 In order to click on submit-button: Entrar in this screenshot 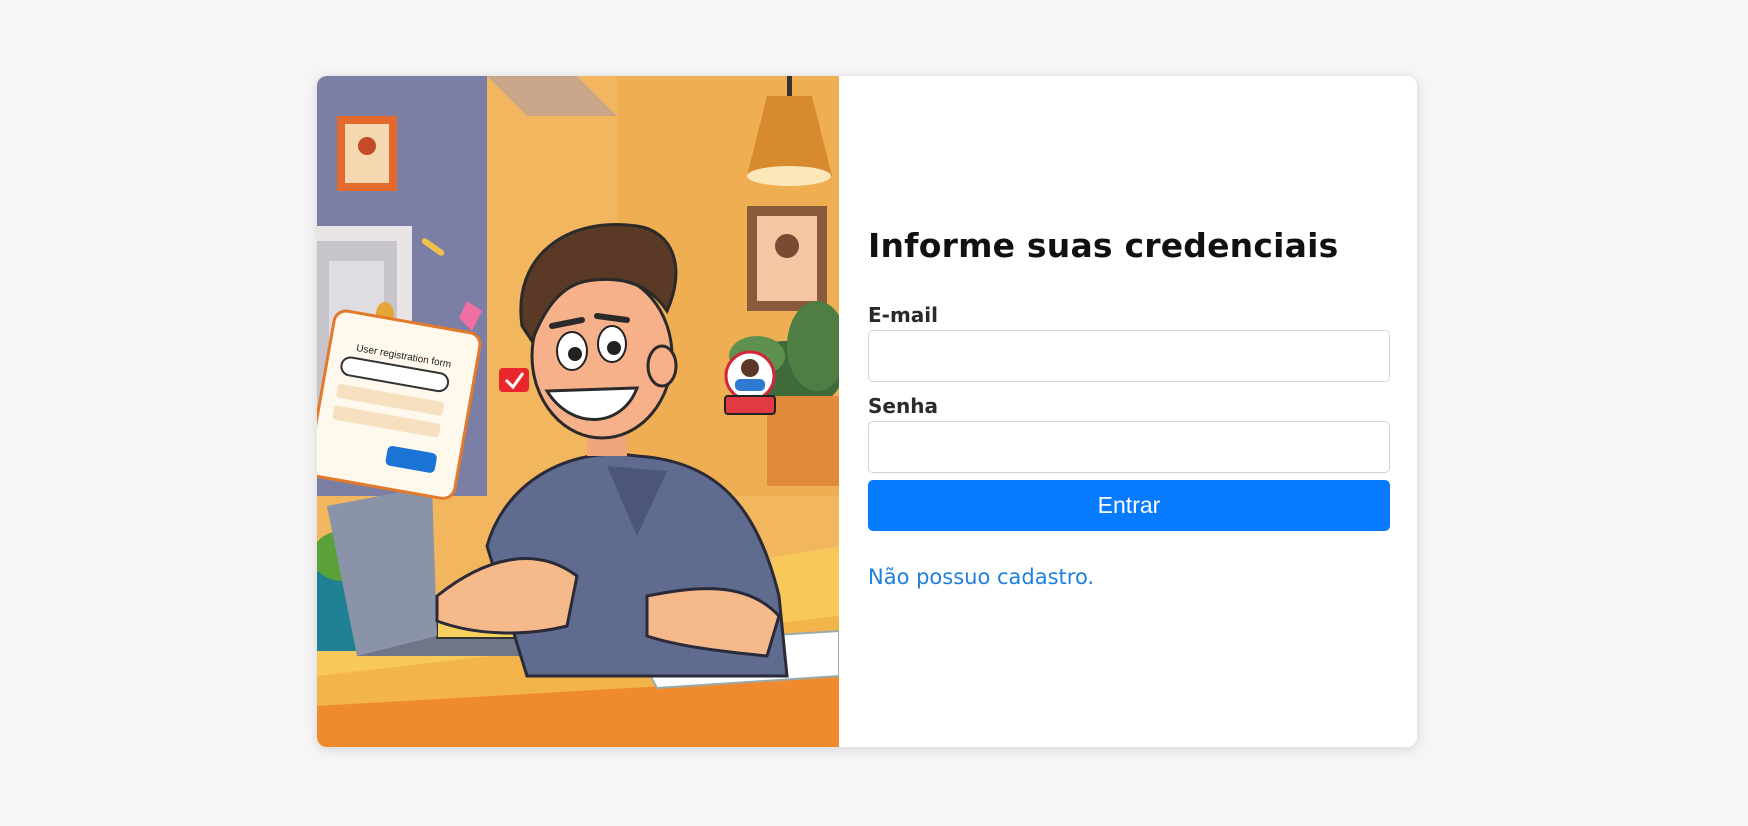, I will do `click(1129, 505)`.